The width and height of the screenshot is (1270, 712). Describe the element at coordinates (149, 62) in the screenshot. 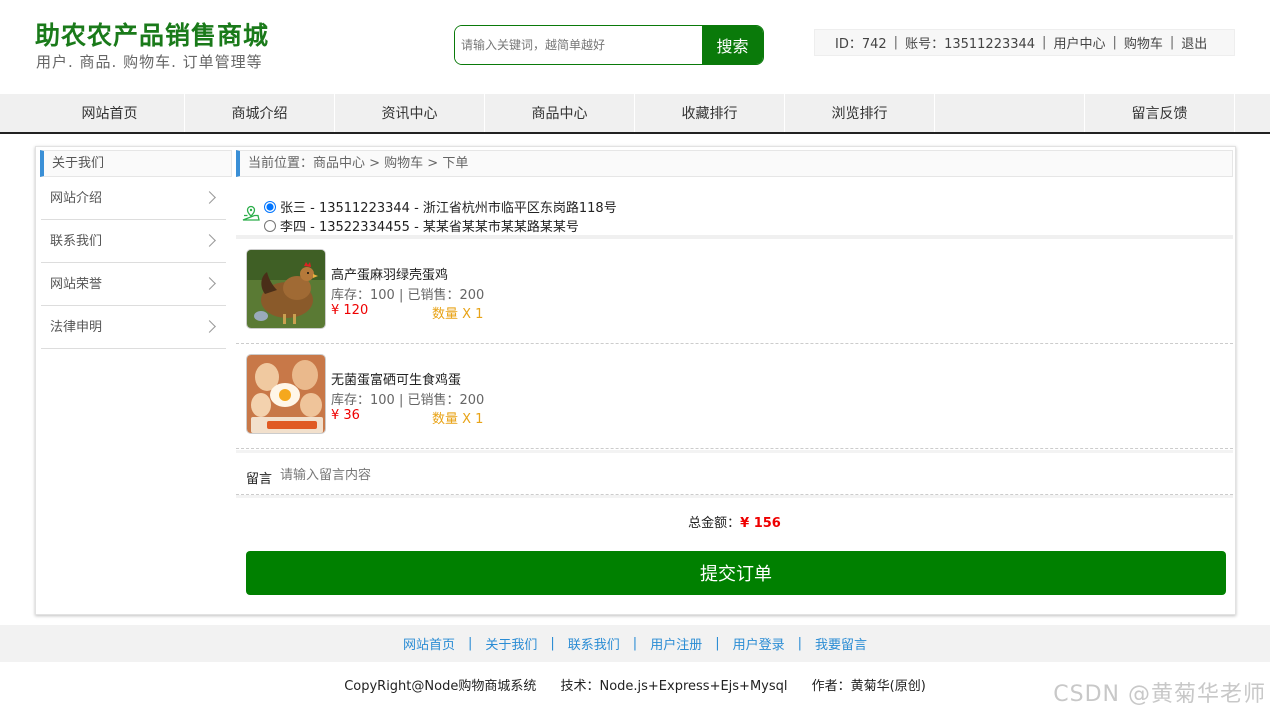

I see `site-subtitle: 用户. 商品. 购物车. 订单管理等` at that location.